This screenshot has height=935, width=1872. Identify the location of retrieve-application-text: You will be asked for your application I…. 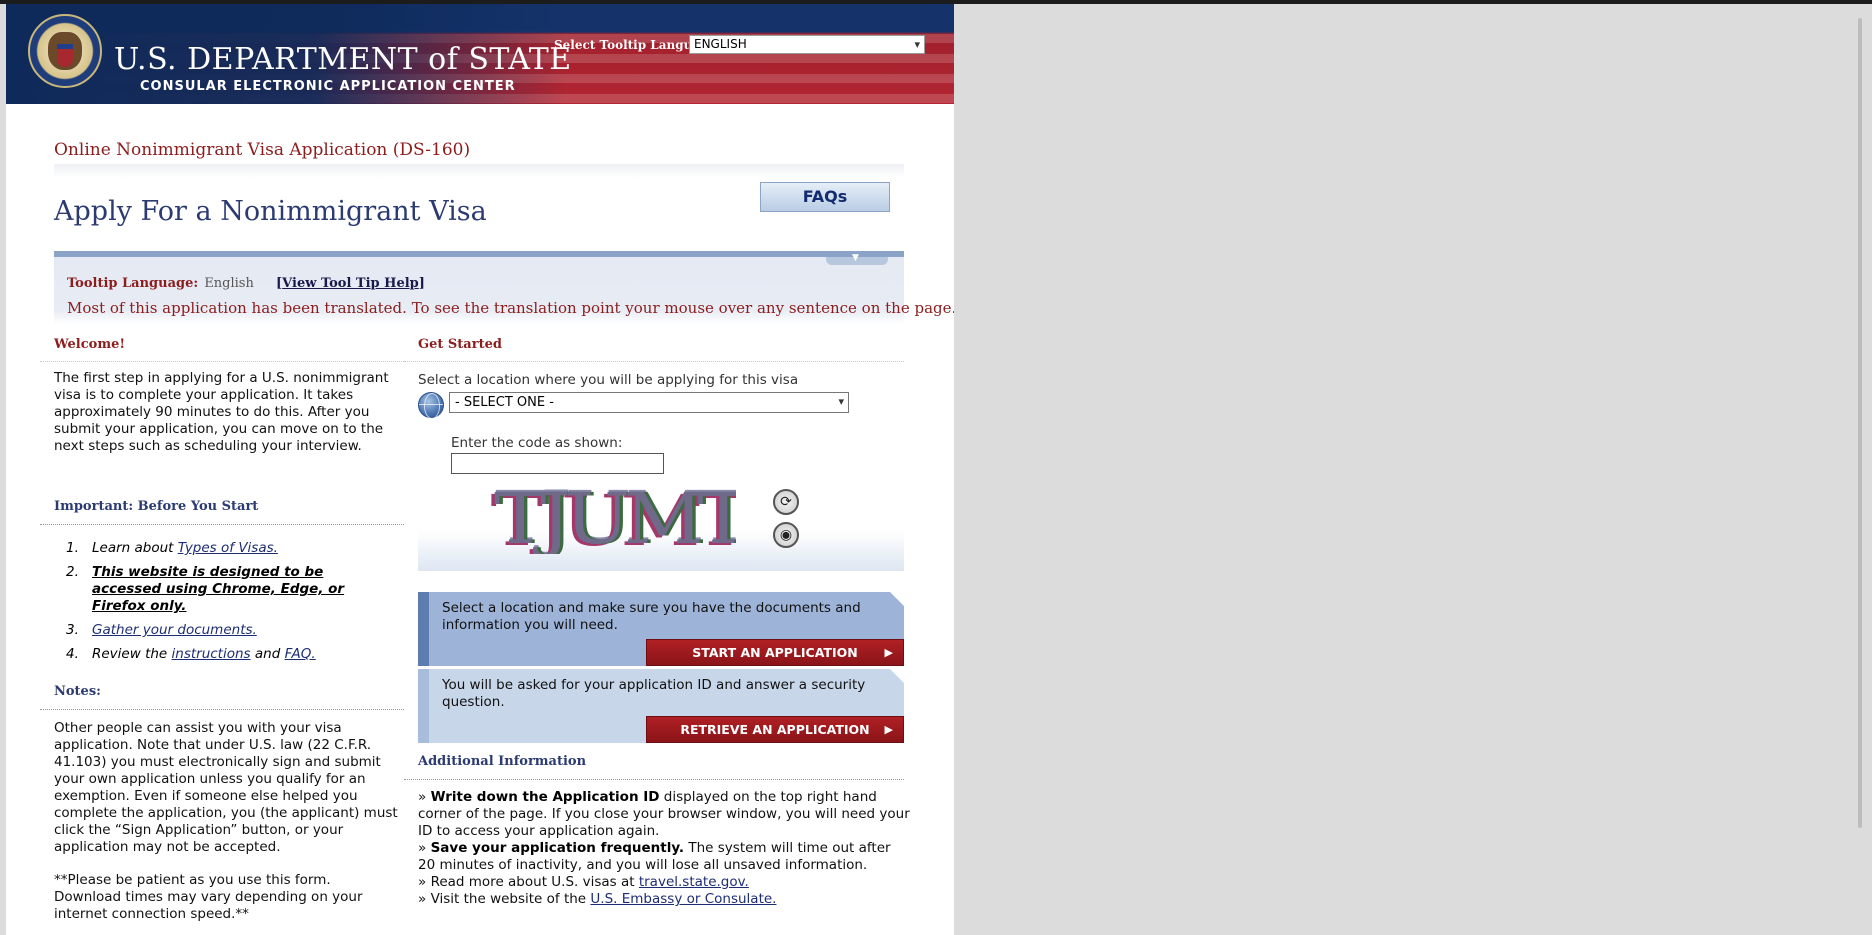
(654, 693).